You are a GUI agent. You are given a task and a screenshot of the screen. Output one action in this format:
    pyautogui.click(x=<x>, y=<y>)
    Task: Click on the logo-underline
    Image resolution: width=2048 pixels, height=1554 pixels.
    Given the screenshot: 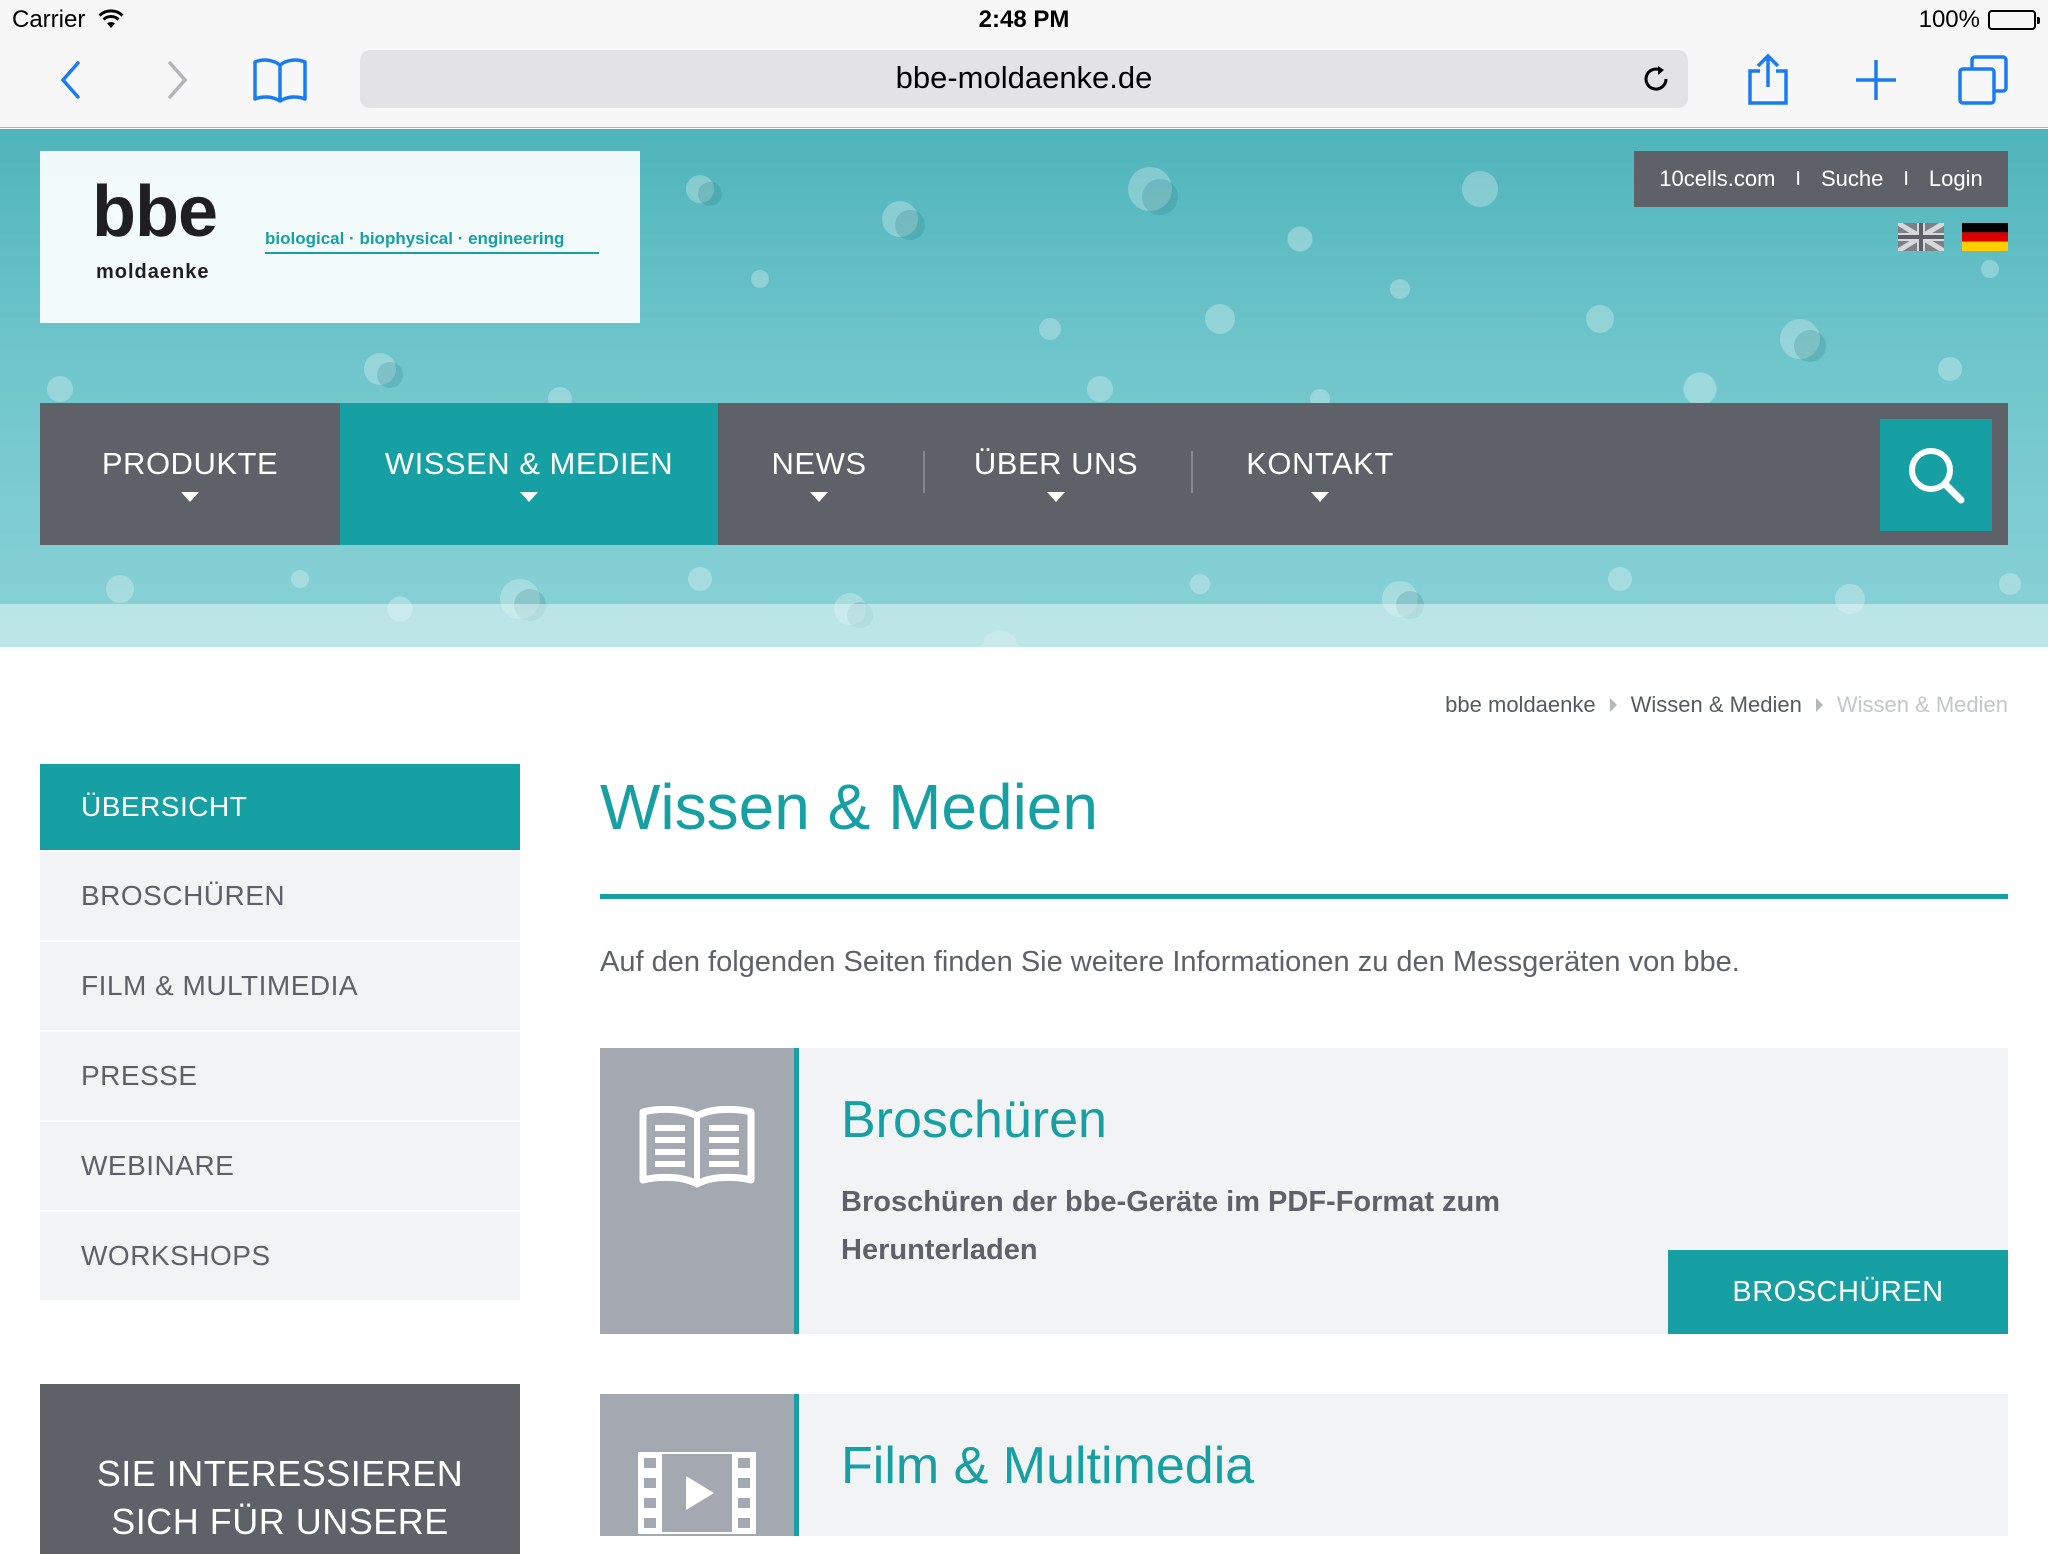 What is the action you would take?
    pyautogui.click(x=432, y=253)
    